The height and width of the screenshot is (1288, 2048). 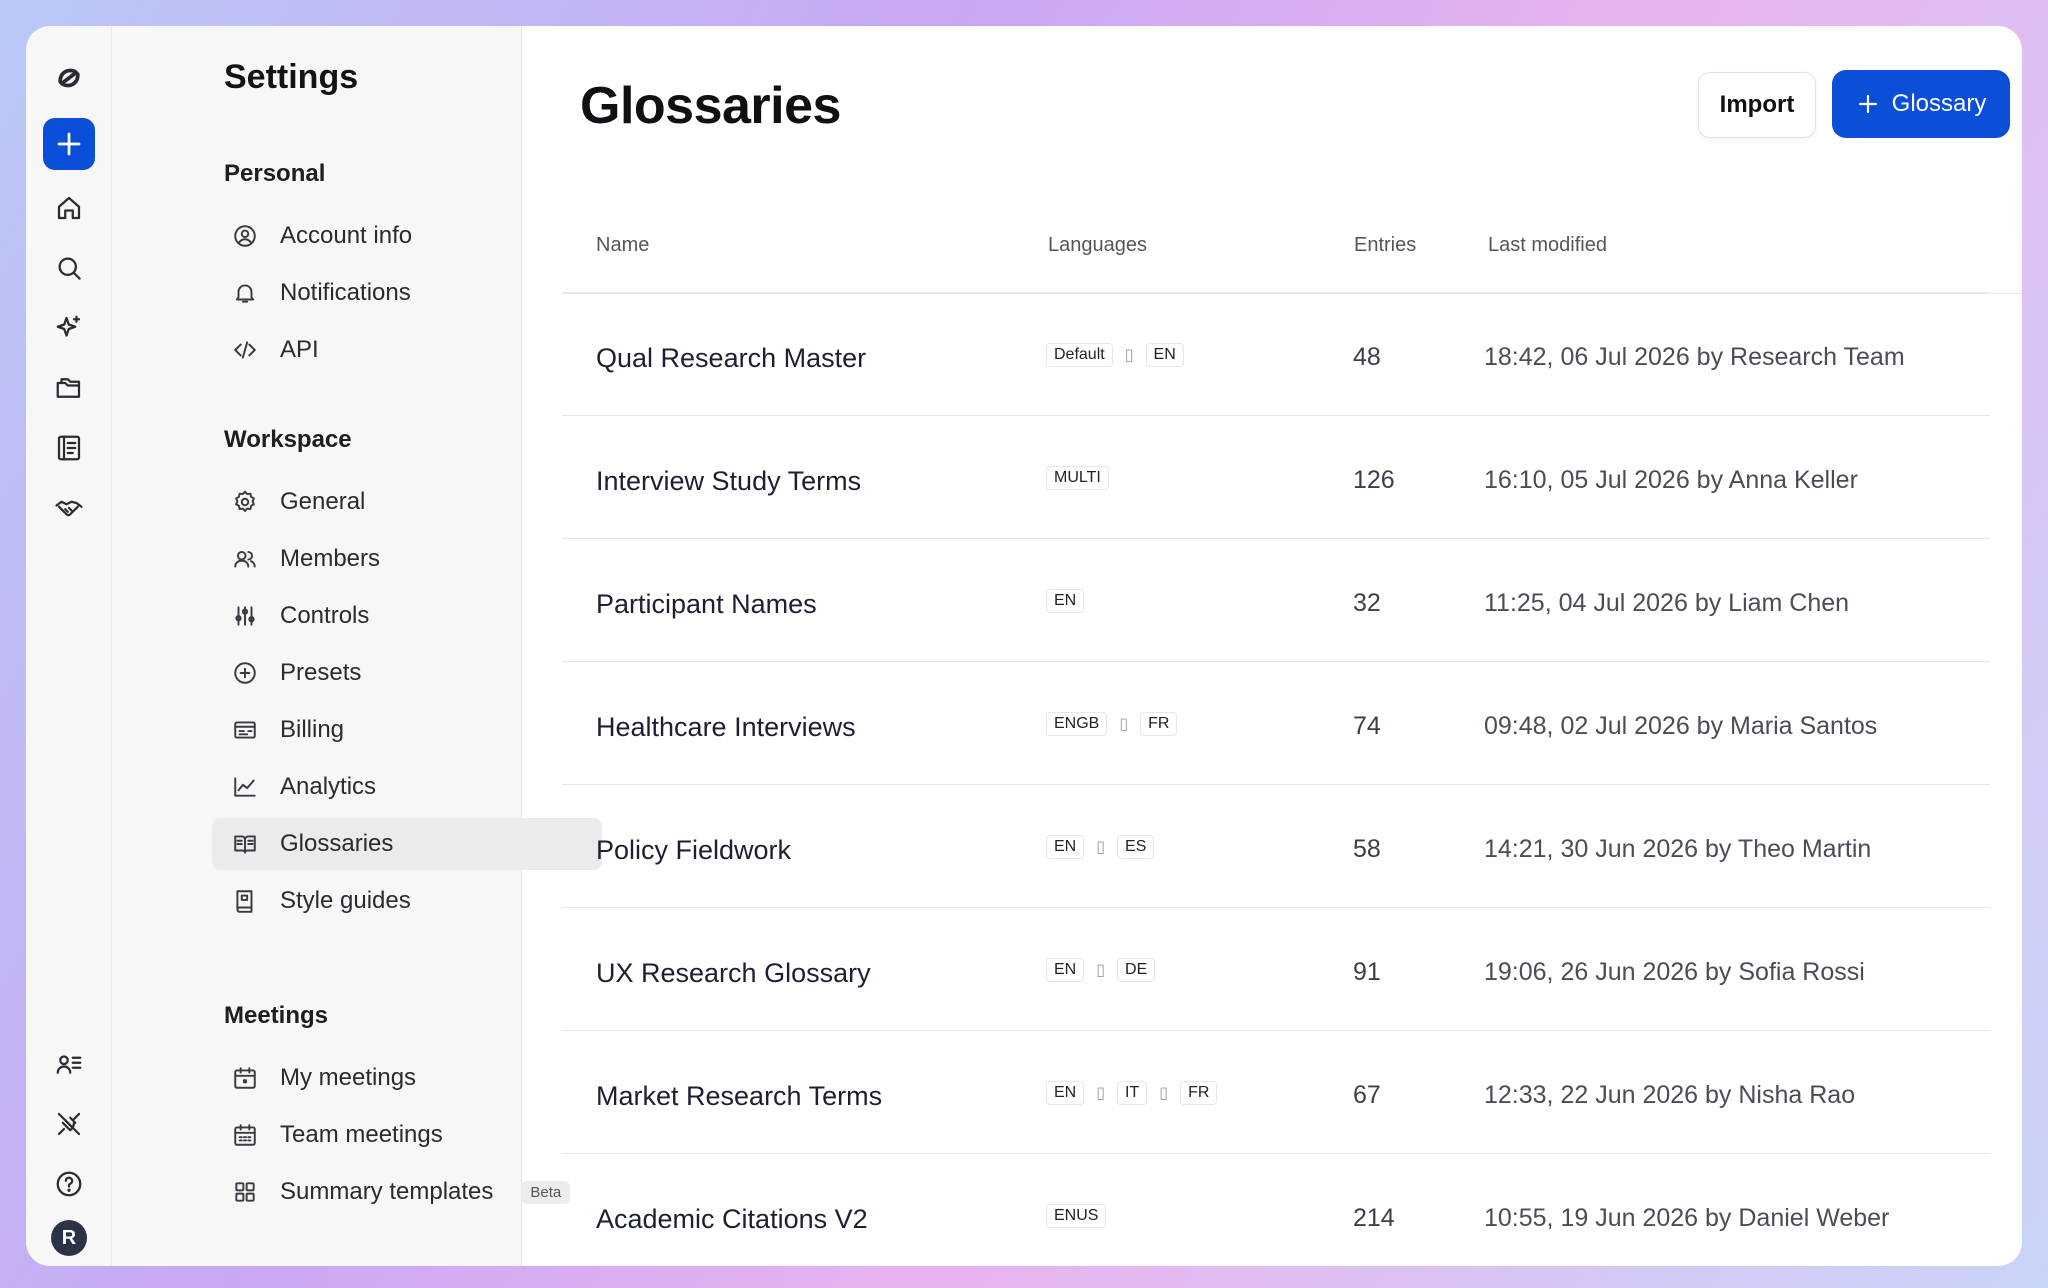 What do you see at coordinates (299, 349) in the screenshot?
I see `sidebar-item-label: API` at bounding box center [299, 349].